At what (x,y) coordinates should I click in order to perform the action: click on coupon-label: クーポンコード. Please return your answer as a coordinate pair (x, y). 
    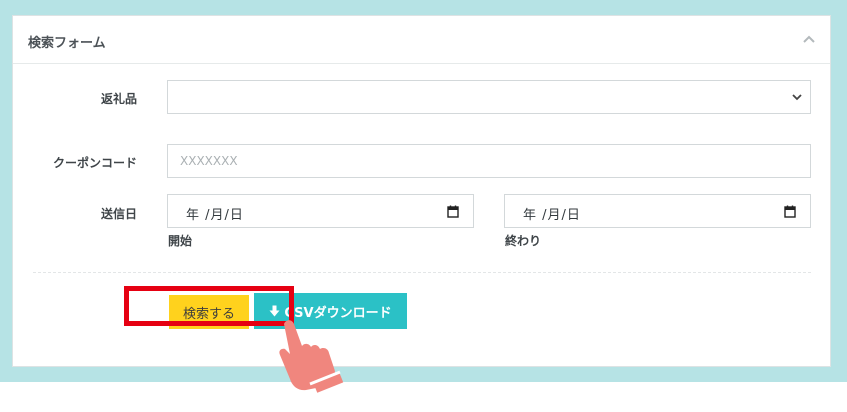
    Looking at the image, I should click on (94, 163).